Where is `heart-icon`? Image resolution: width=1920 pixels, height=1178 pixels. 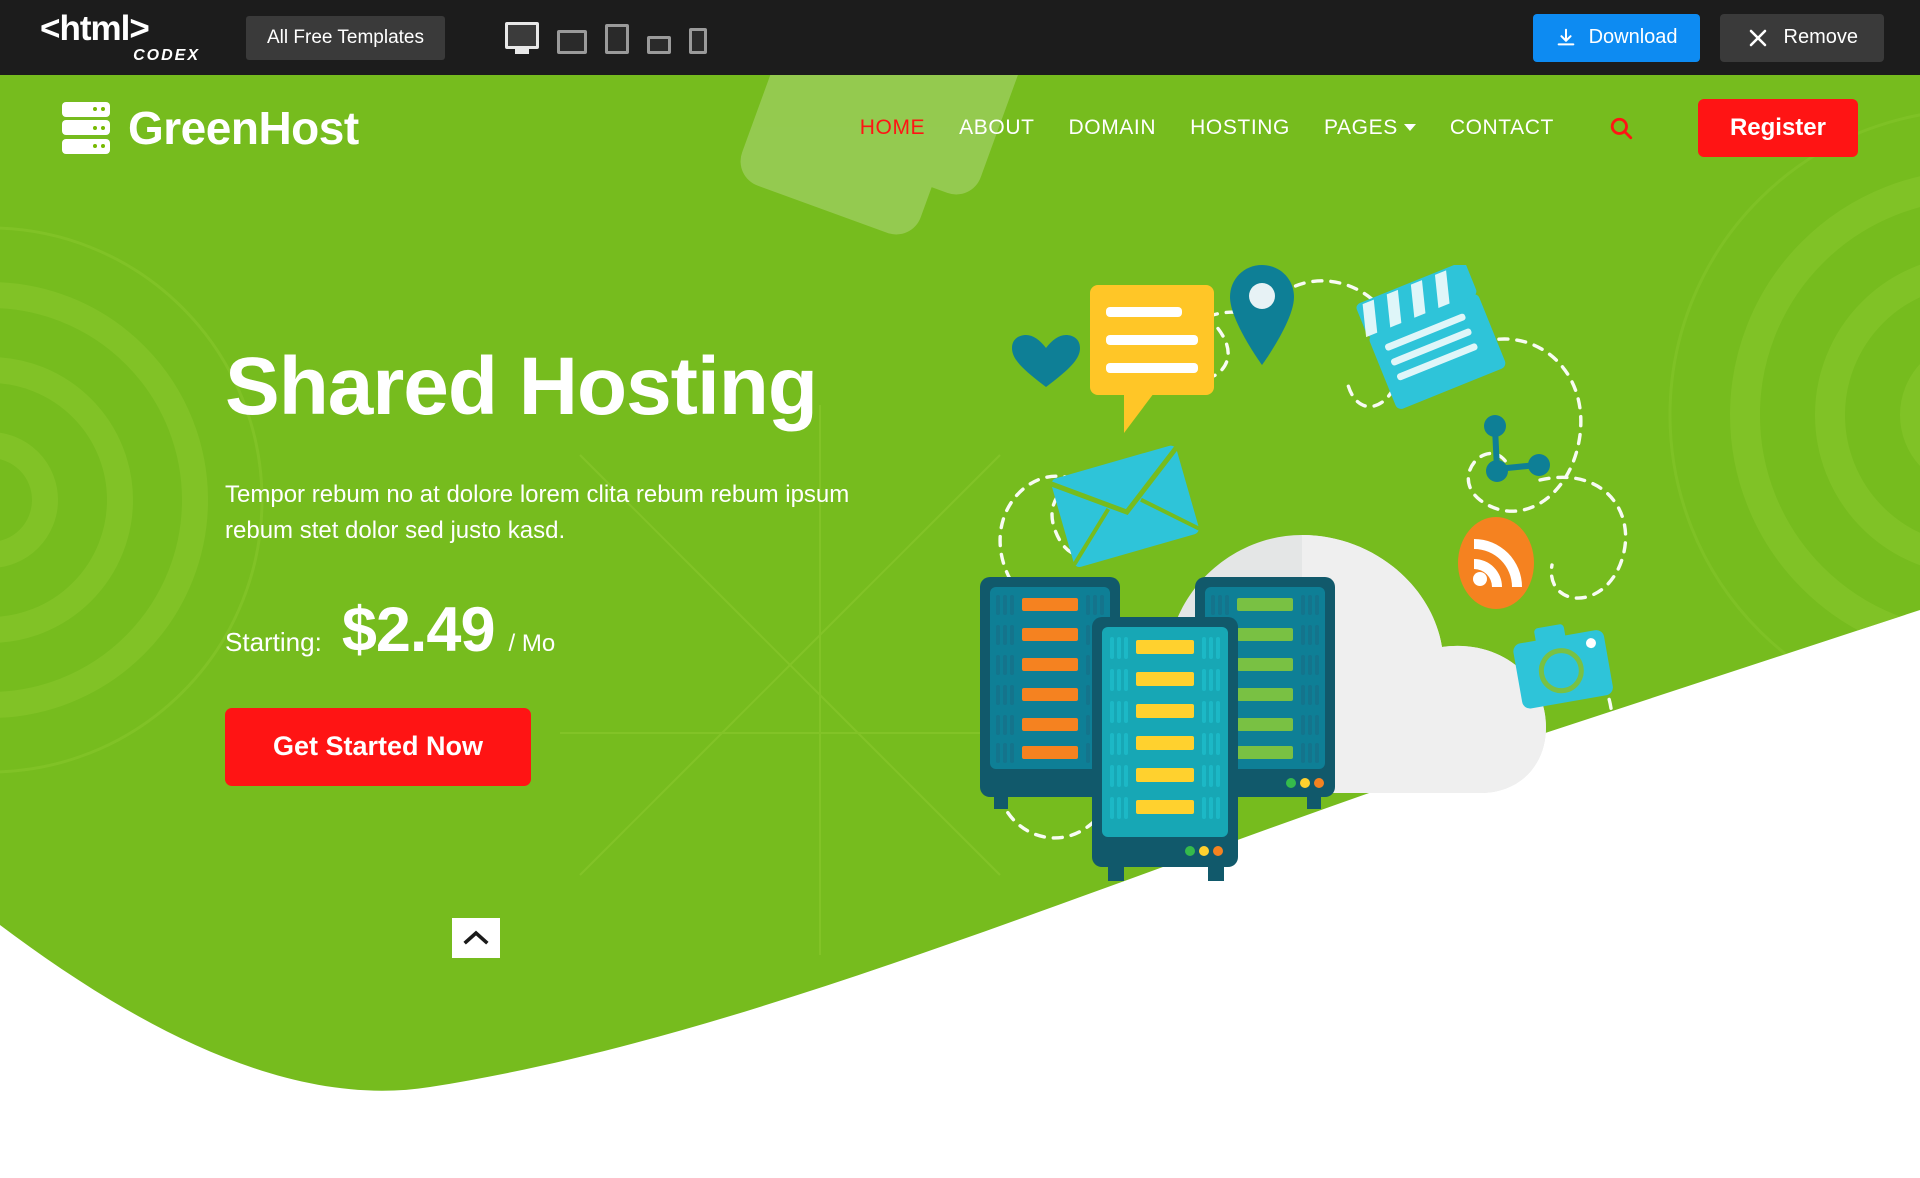 heart-icon is located at coordinates (1046, 361).